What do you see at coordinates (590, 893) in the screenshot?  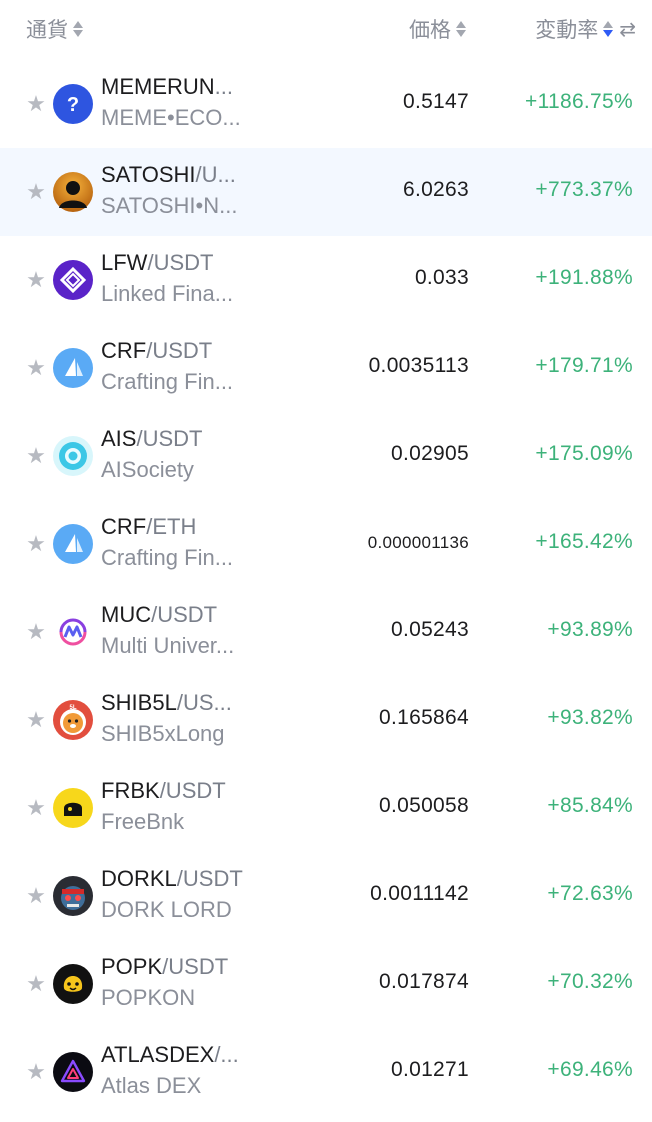 I see `change-percent: +72.63%` at bounding box center [590, 893].